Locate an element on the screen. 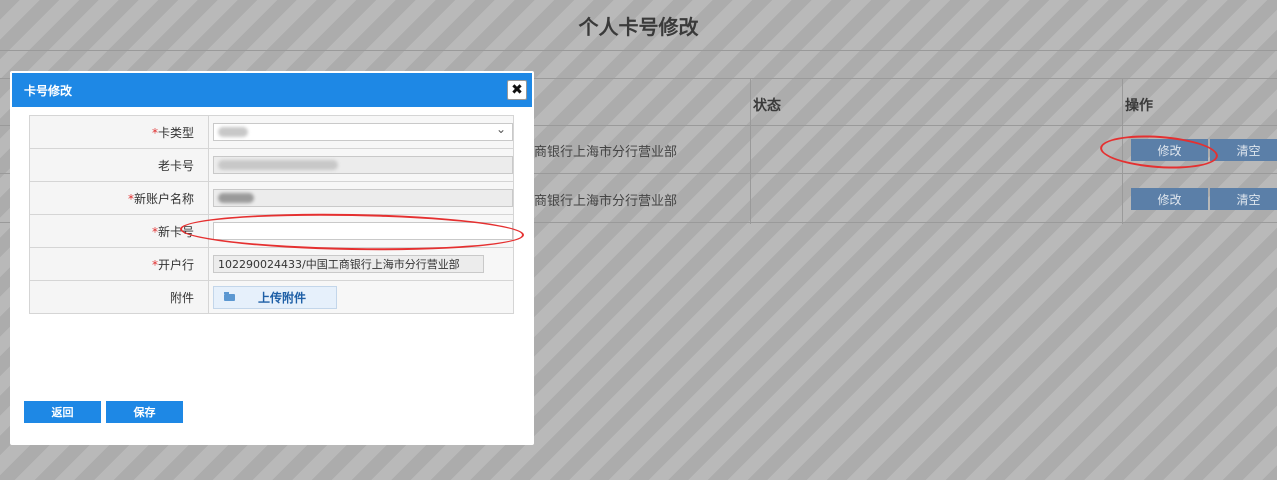 This screenshot has width=1277, height=480. form-row-attachment: 附件 上传附件 is located at coordinates (271, 297).